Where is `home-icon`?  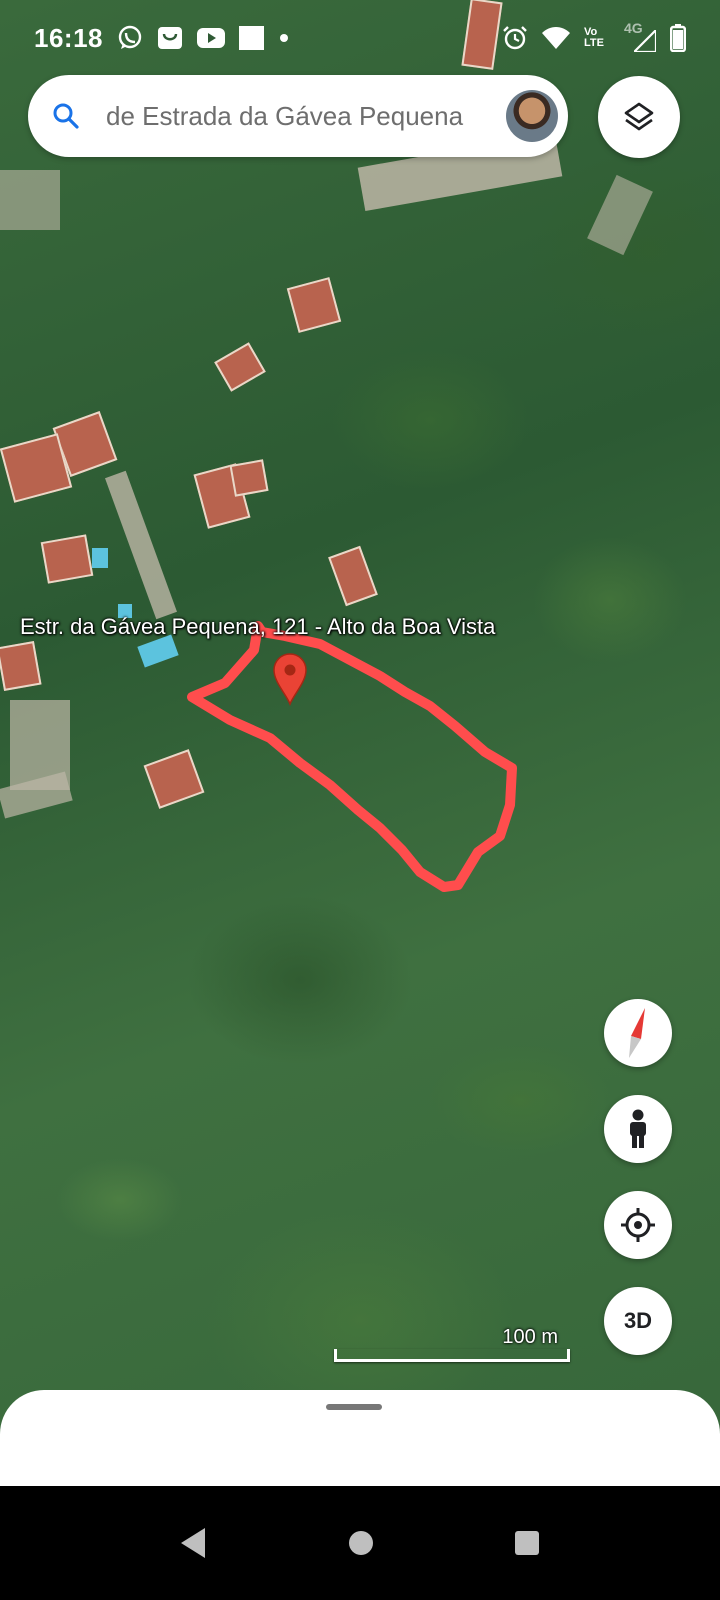
home-icon is located at coordinates (361, 1543).